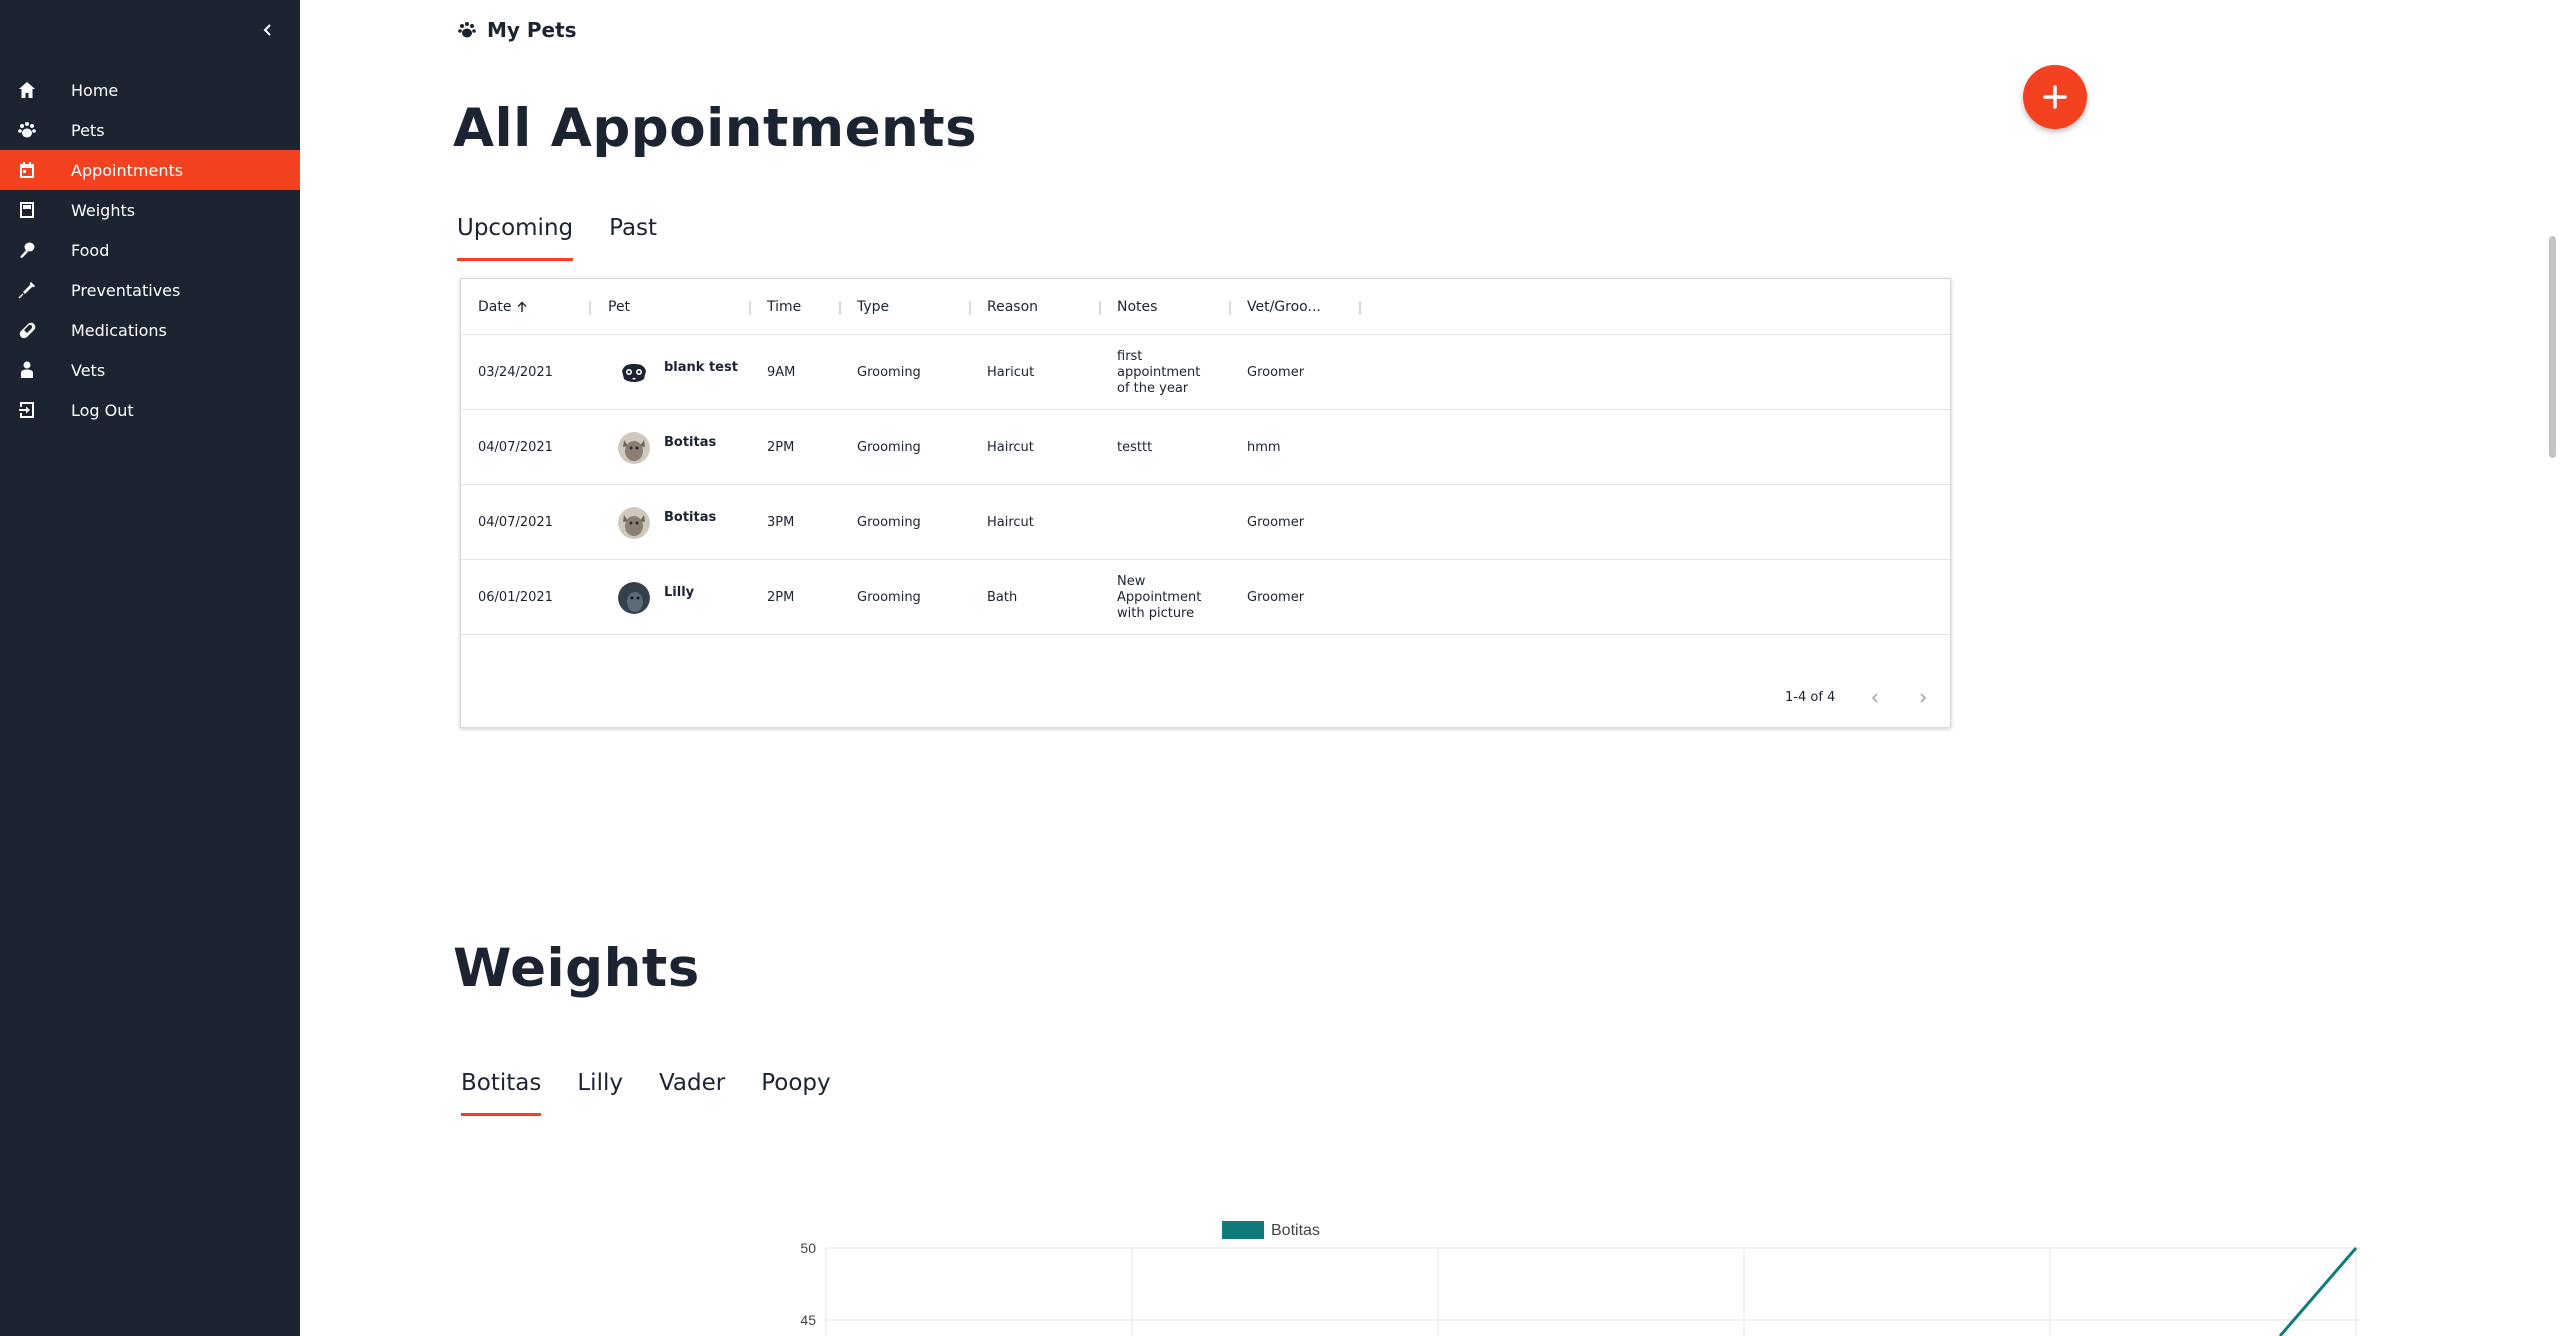 This screenshot has width=2560, height=1336. I want to click on tab-past: Past, so click(633, 238).